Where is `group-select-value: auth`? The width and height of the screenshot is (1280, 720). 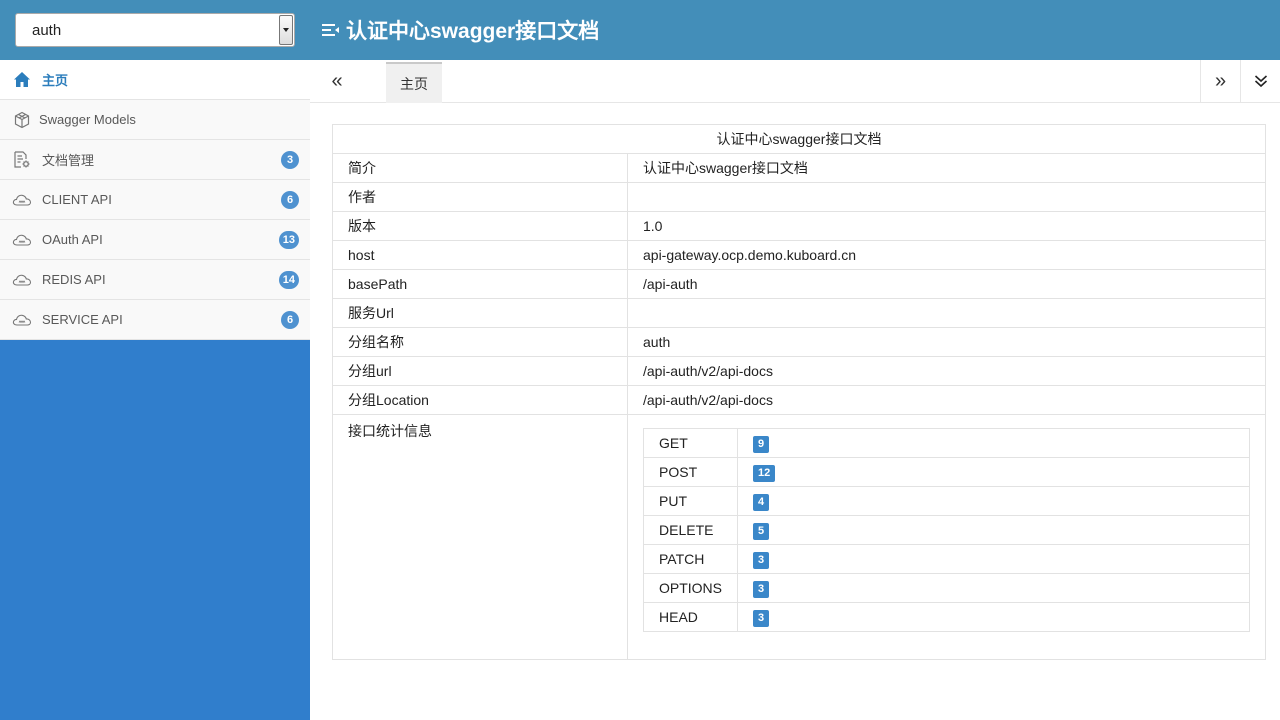 group-select-value: auth is located at coordinates (47, 30).